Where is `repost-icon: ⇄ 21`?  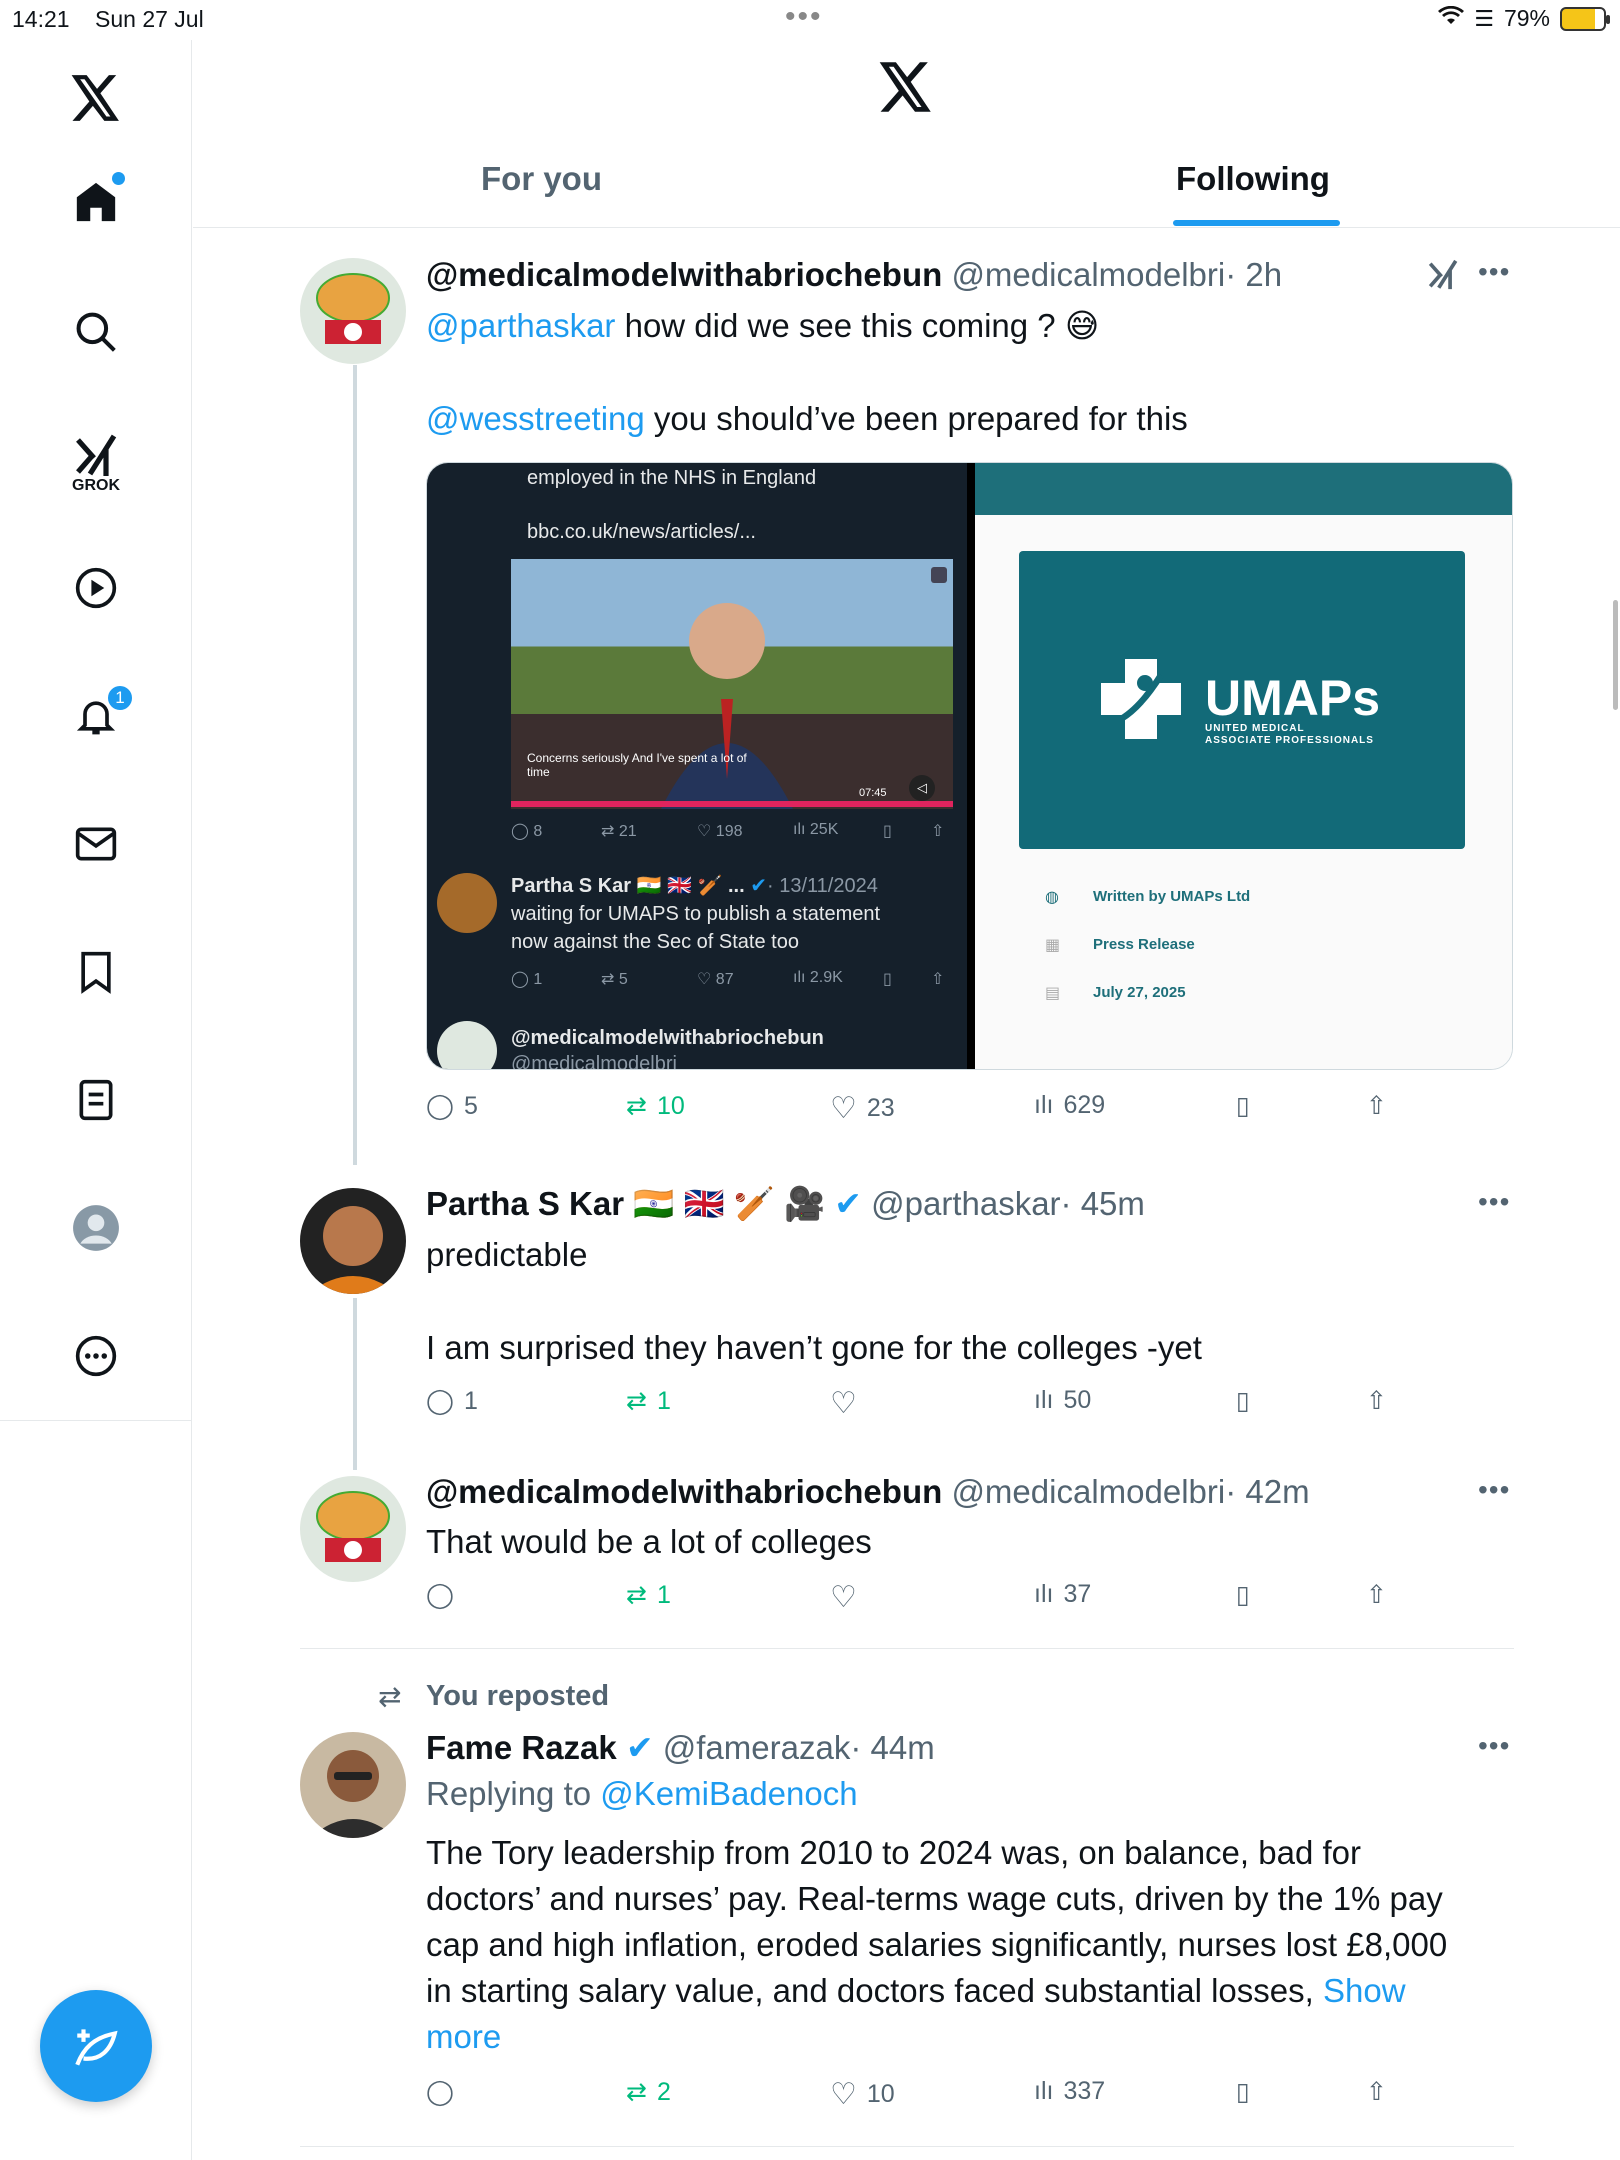 repost-icon: ⇄ 21 is located at coordinates (619, 831).